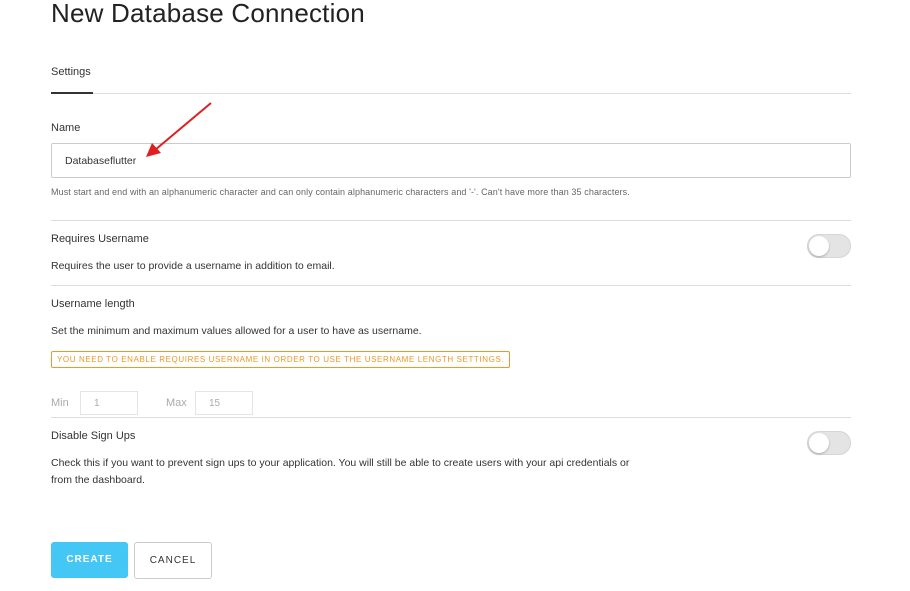 This screenshot has height=591, width=910. I want to click on max-label: Max, so click(176, 403).